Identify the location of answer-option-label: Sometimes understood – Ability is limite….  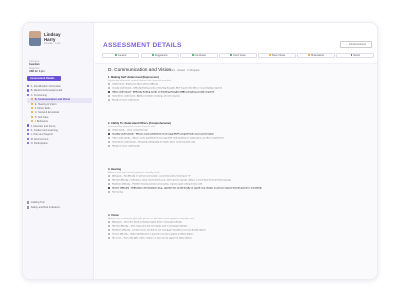
(146, 96).